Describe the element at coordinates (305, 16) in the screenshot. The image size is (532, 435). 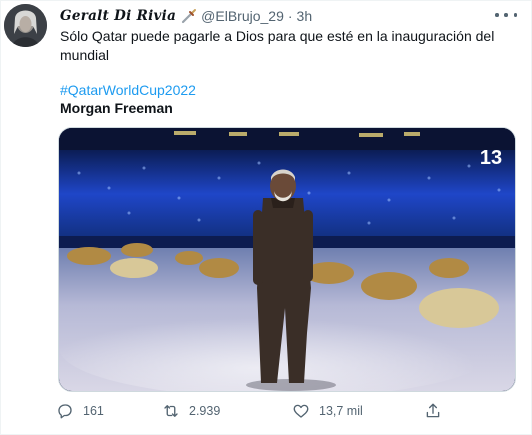
I see `tweet-time: 3h` at that location.